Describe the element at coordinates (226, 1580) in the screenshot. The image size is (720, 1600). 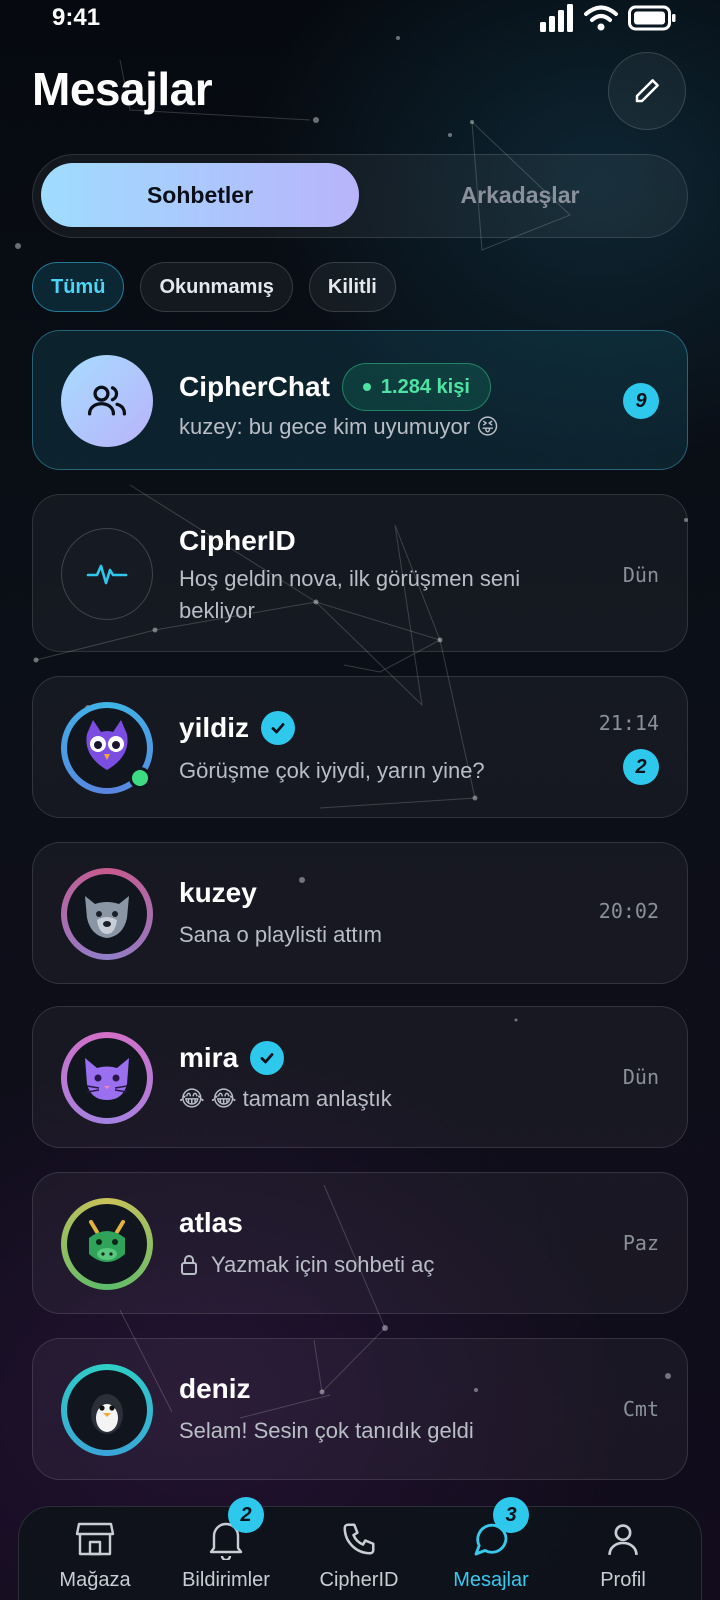
I see `tab-label: Bildirimler` at that location.